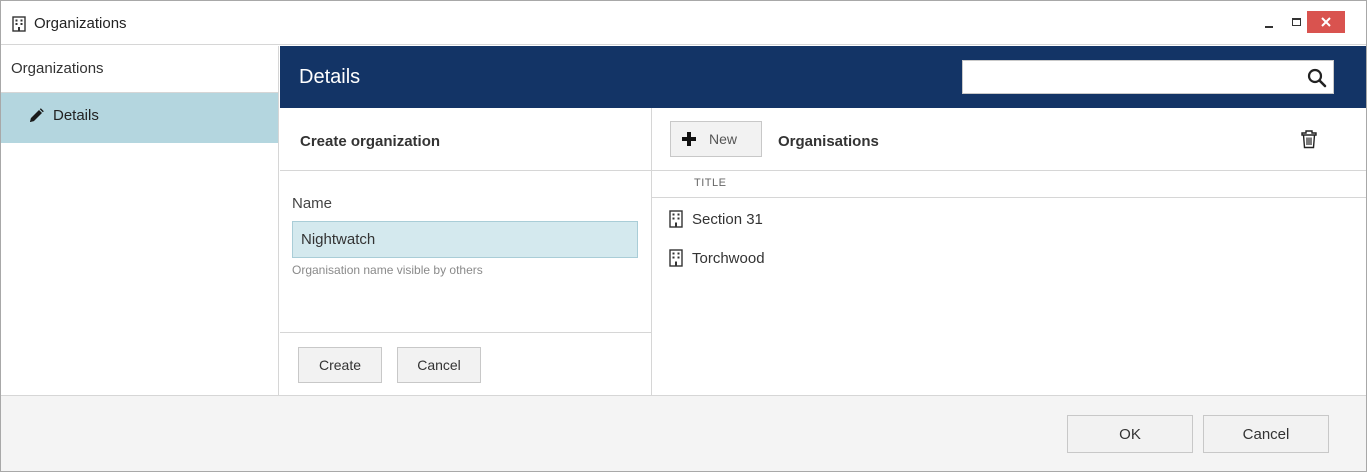  What do you see at coordinates (1009, 219) in the screenshot?
I see `list-item: Section 31` at bounding box center [1009, 219].